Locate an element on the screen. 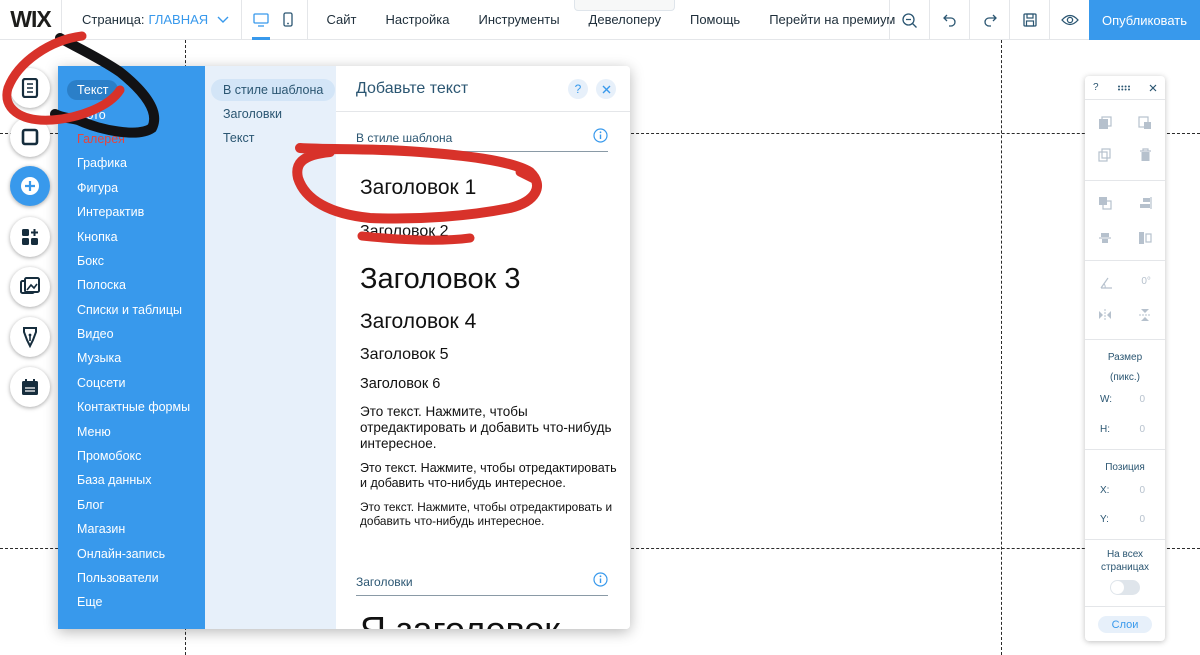 The image size is (1200, 655). category-contact-forms: Контактные формы is located at coordinates (131, 407).